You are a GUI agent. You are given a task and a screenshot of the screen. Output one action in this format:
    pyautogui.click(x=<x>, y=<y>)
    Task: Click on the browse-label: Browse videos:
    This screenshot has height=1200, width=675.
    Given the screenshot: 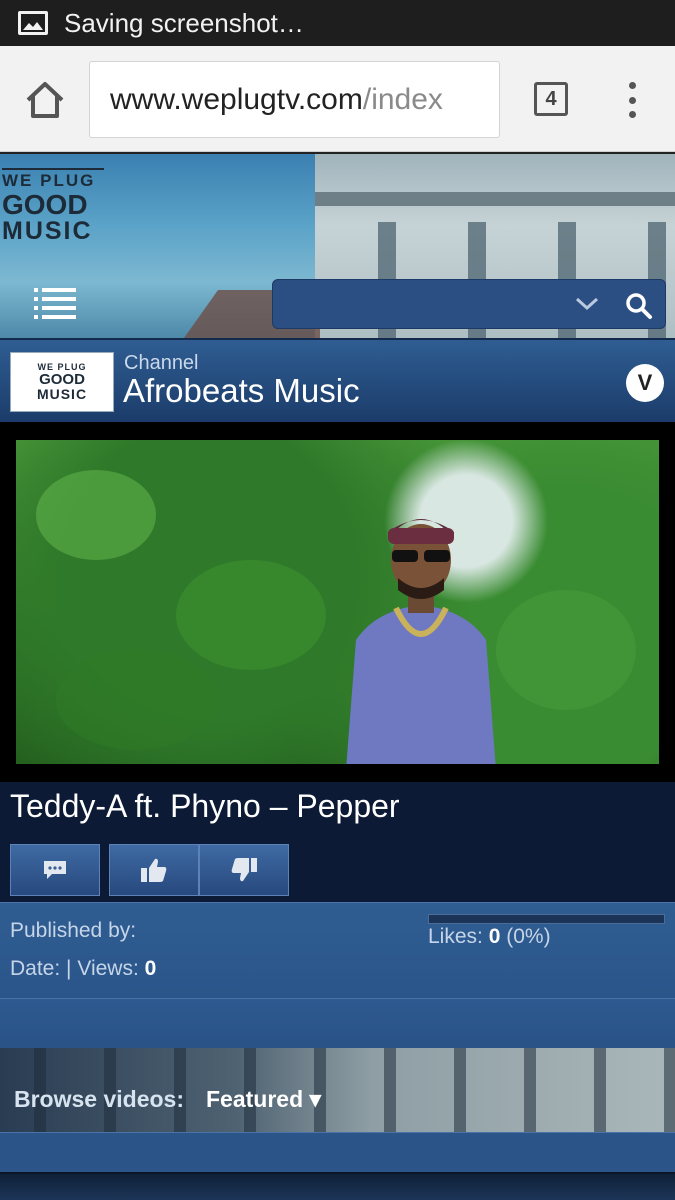 What is the action you would take?
    pyautogui.click(x=99, y=1099)
    